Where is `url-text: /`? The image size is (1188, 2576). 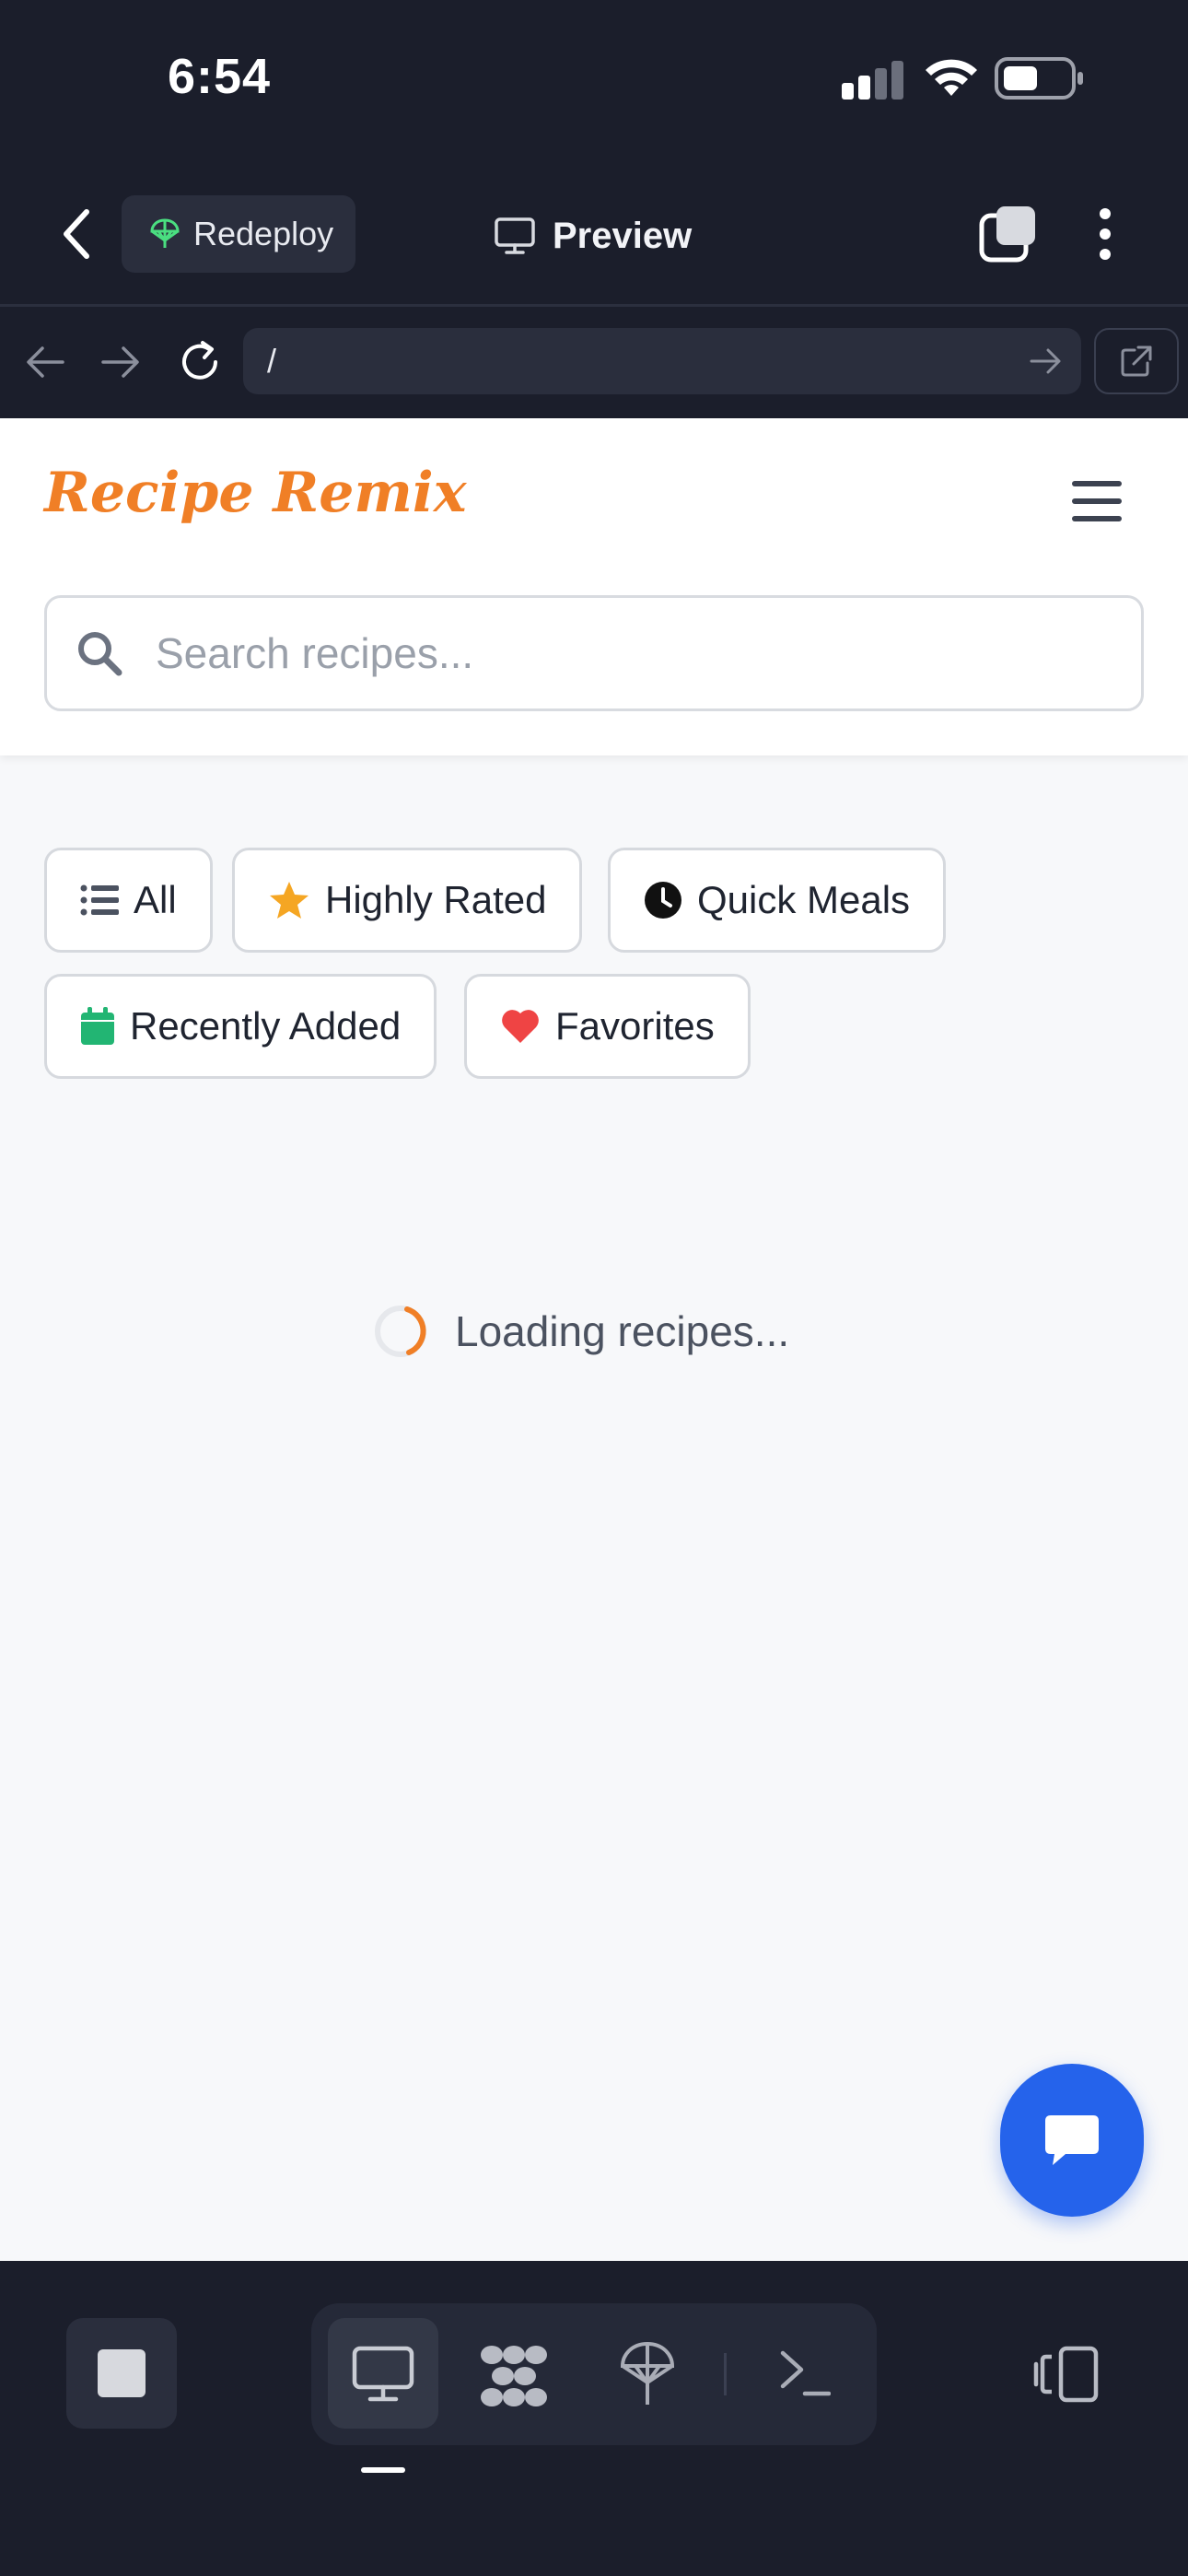 url-text: / is located at coordinates (272, 361).